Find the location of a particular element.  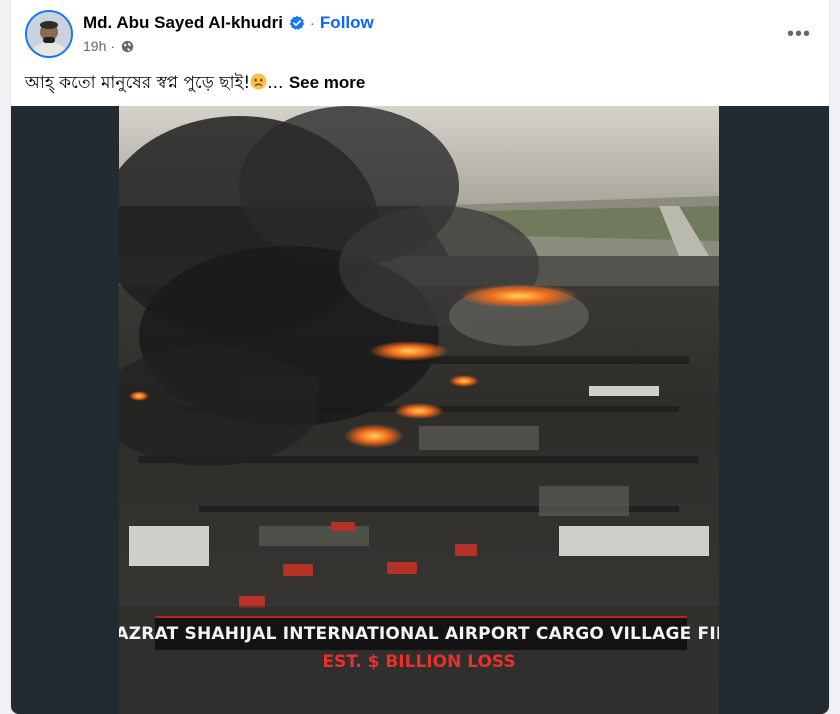

sad-face-emoji-icon is located at coordinates (258, 81).